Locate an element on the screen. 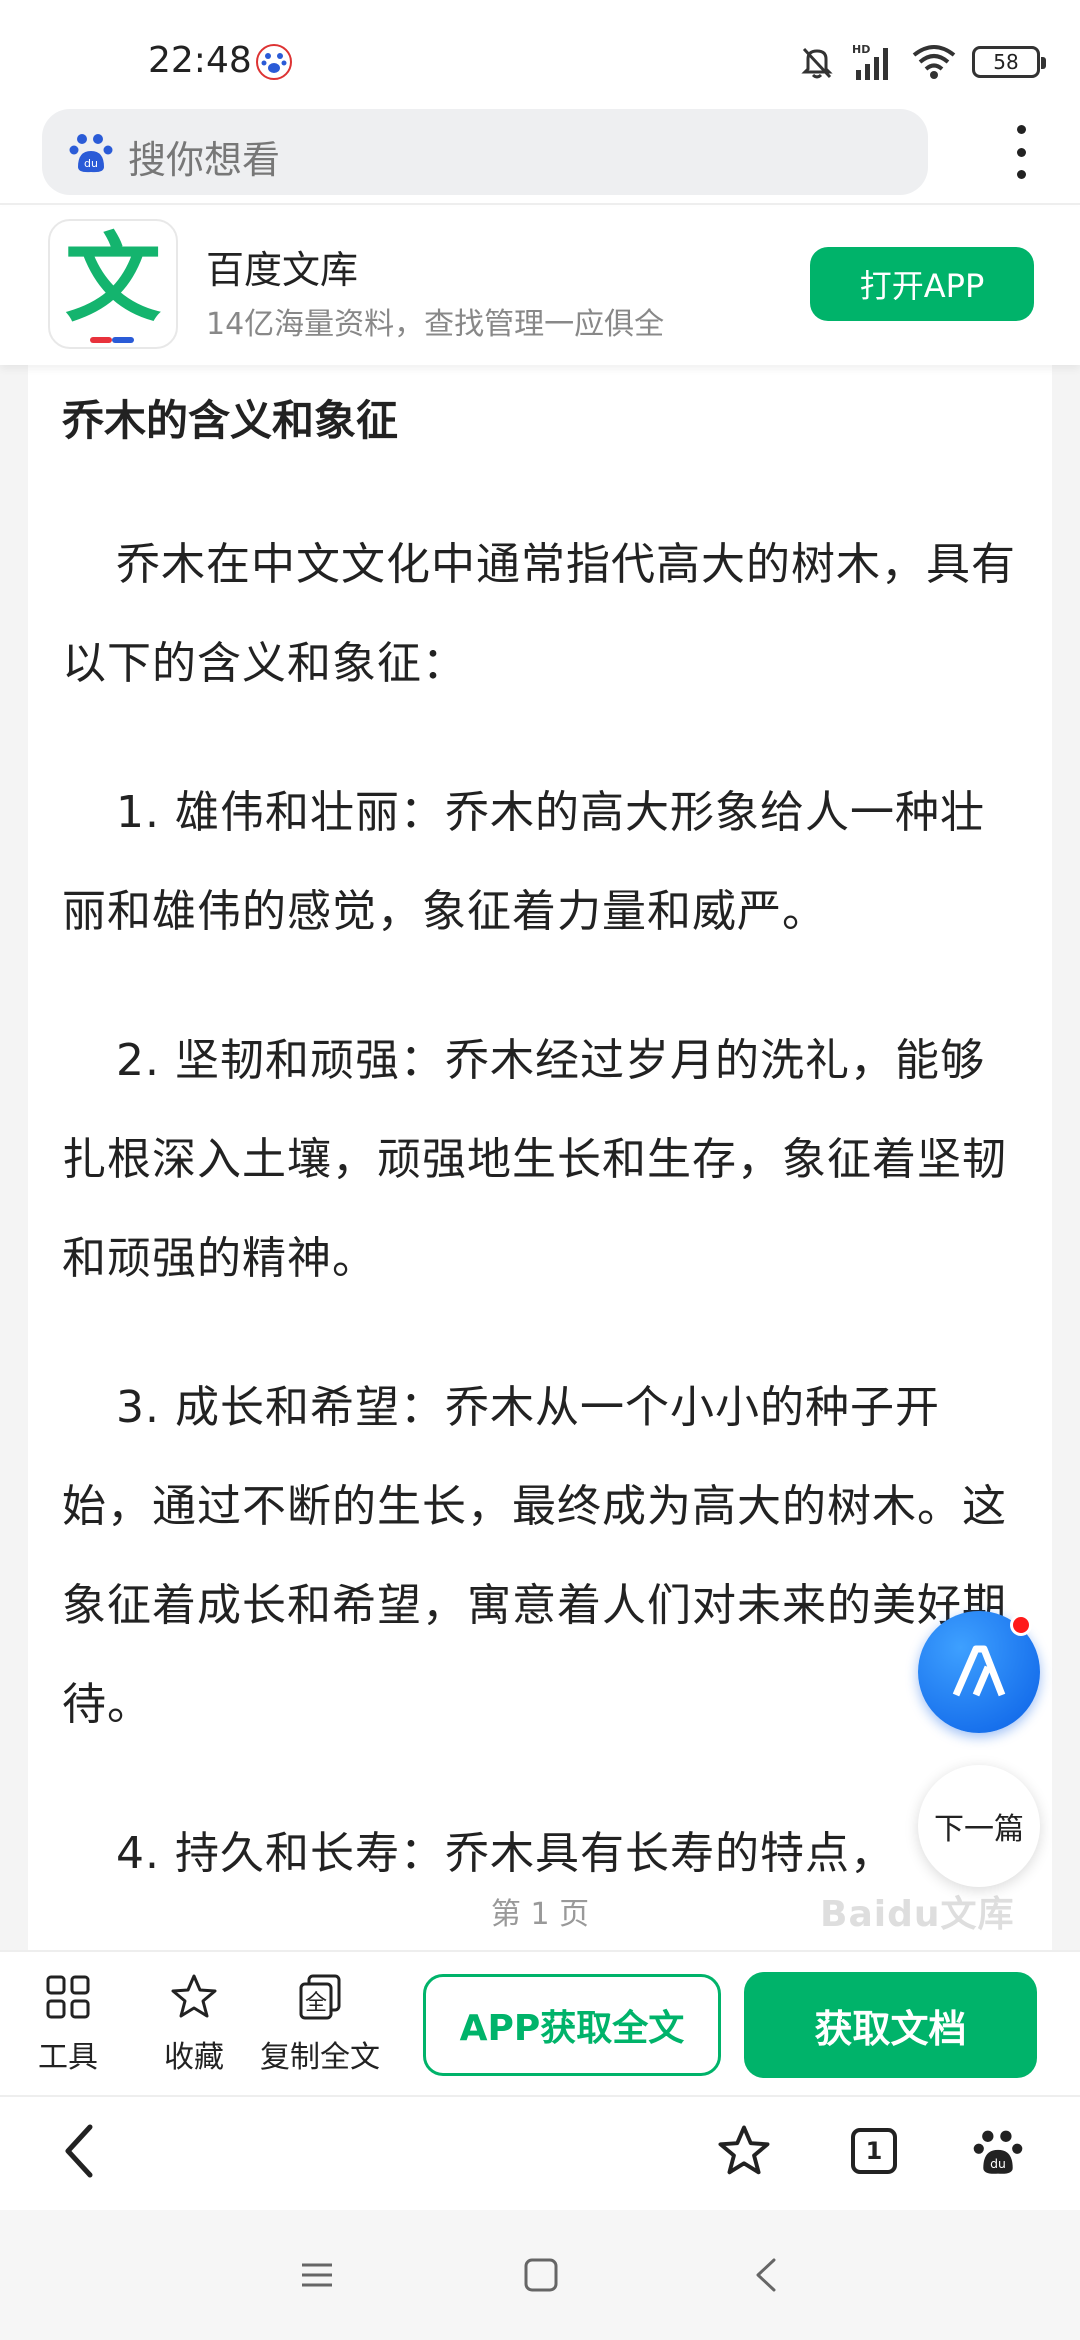 Image resolution: width=1080 pixels, height=2340 pixels. bottom-toolbar: 工具 收藏 全 复制全文 APP获取全文 获取文档 is located at coordinates (540, 2022).